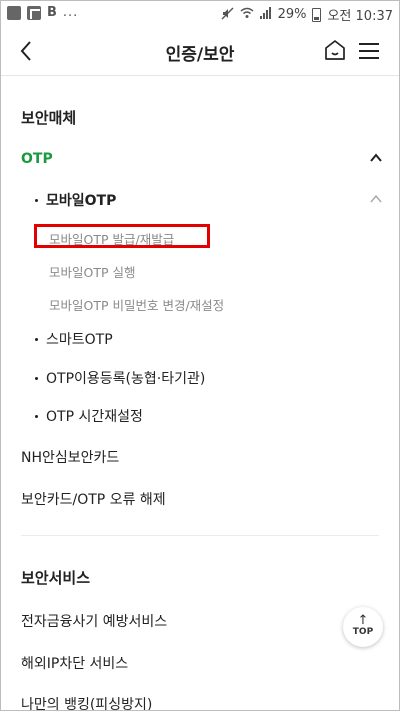  I want to click on home-icon, so click(335, 50).